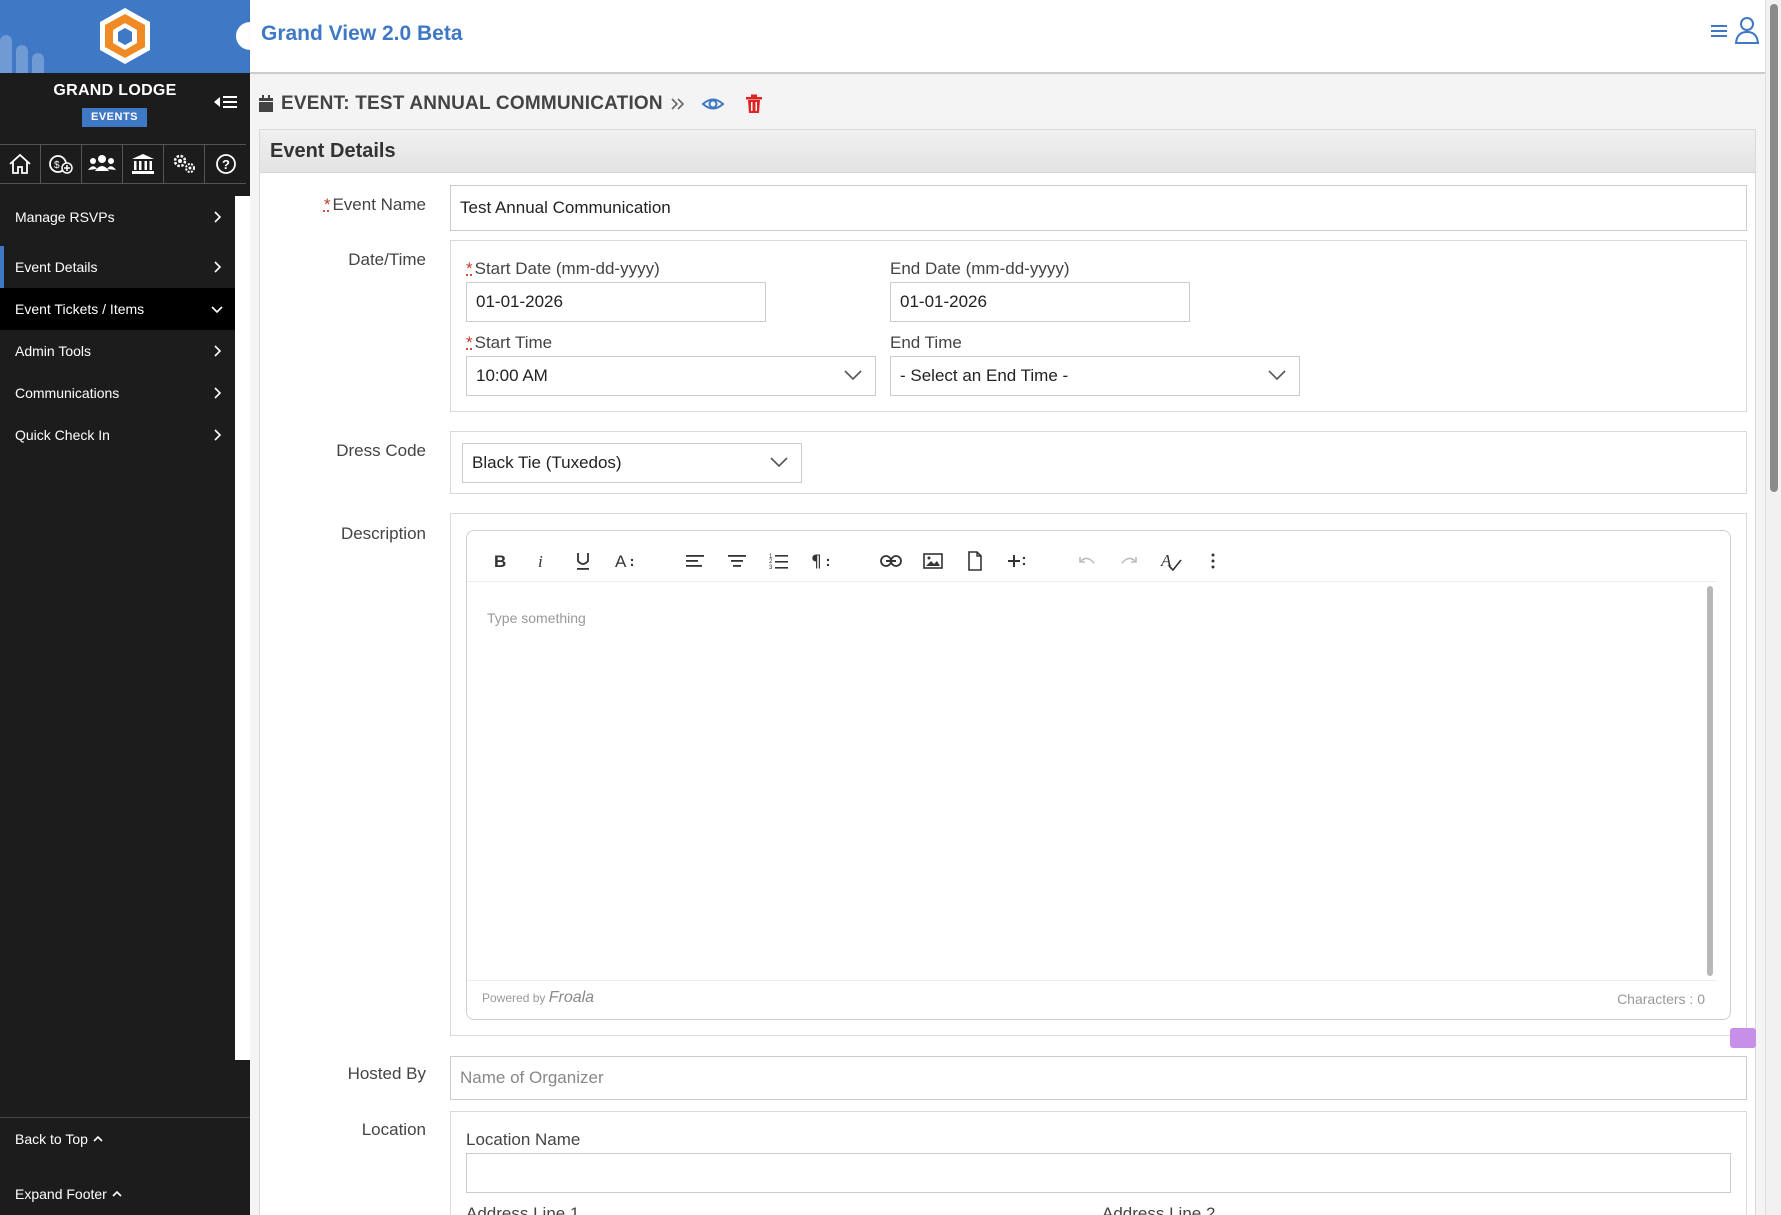  I want to click on italic-icon: i, so click(541, 561).